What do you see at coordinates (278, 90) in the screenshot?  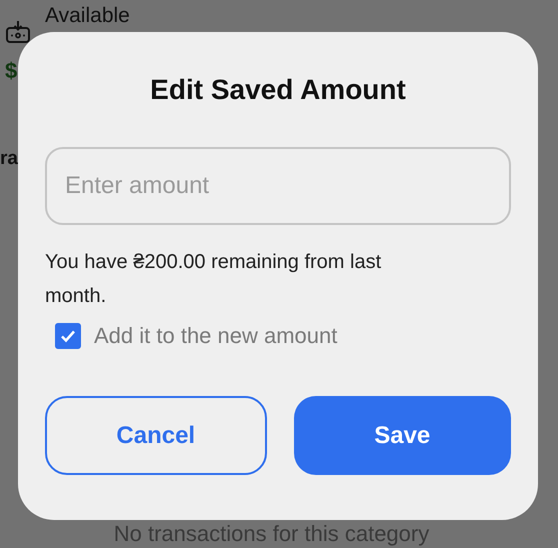 I see `dialog-title: Edit Saved Amount` at bounding box center [278, 90].